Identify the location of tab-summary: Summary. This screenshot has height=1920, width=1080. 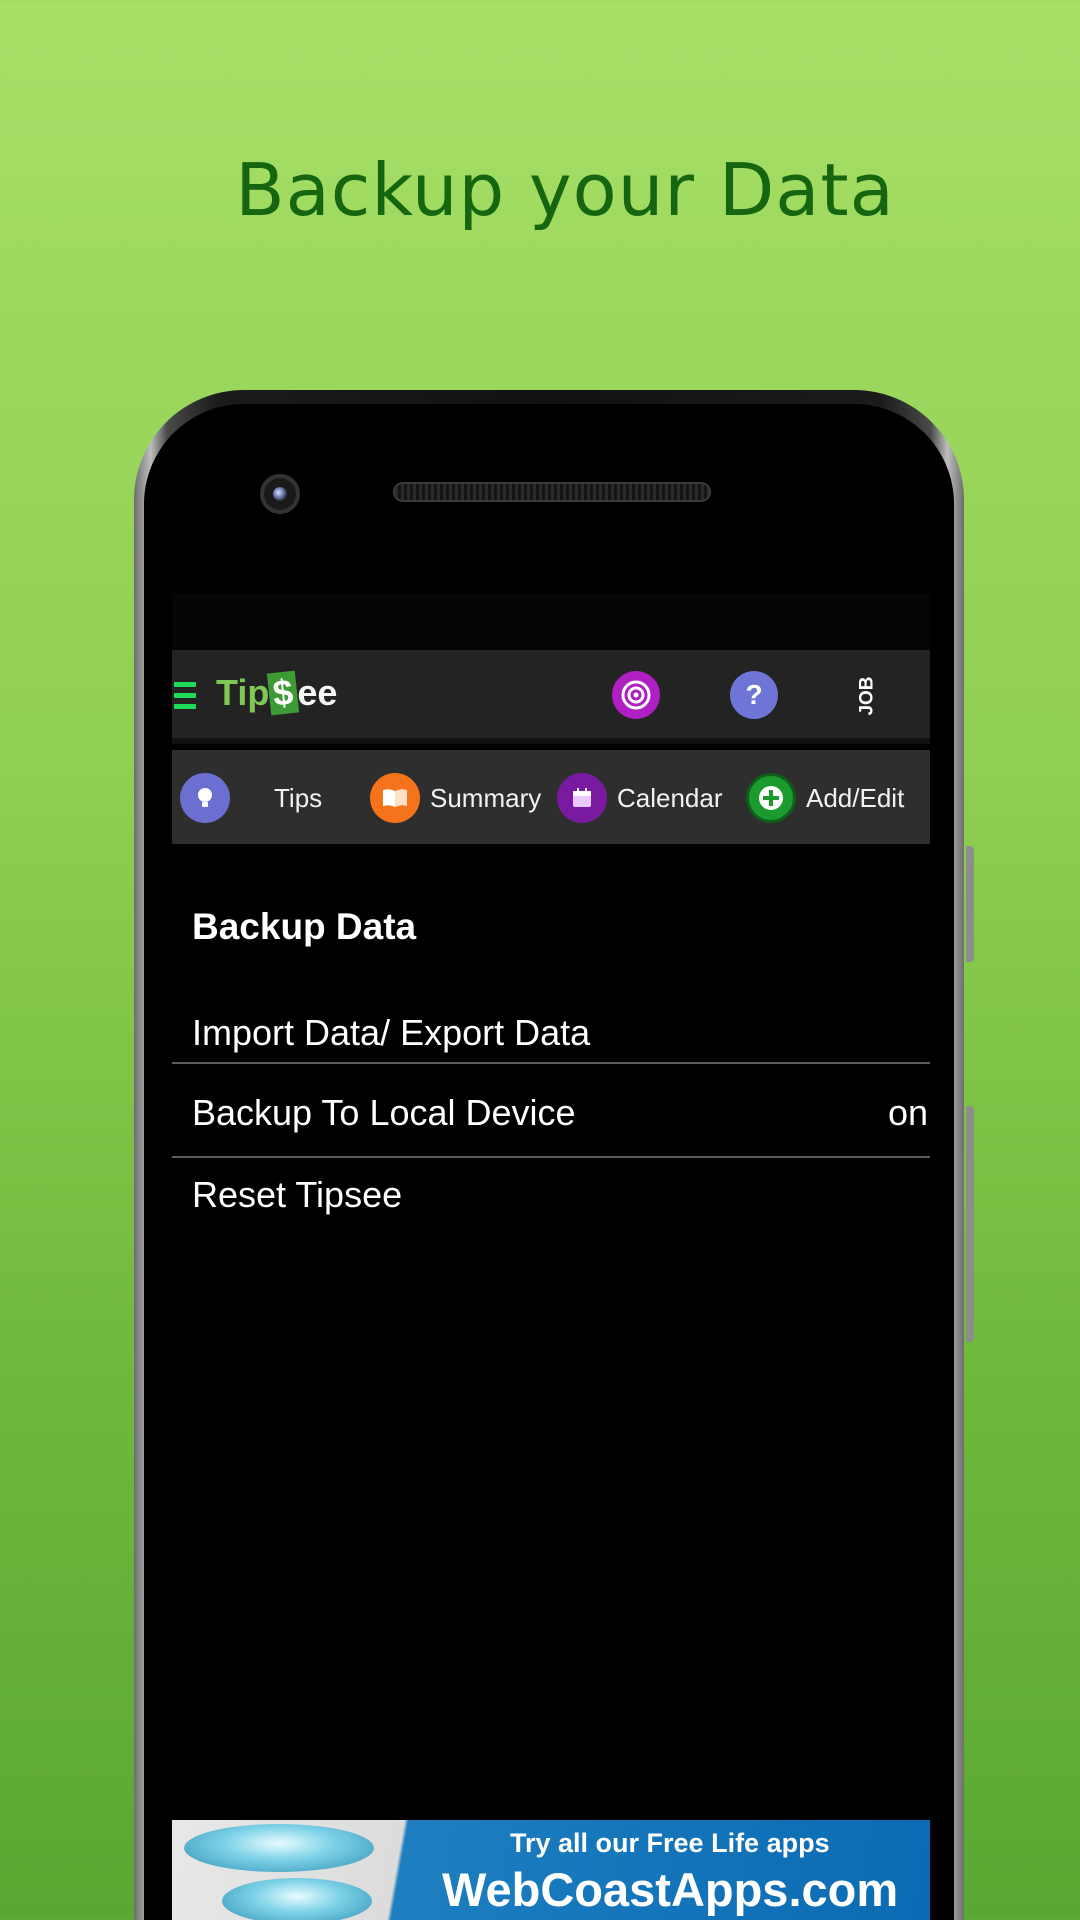
(455, 798).